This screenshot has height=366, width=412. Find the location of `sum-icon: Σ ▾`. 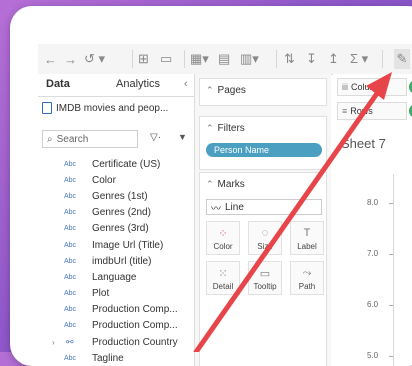

sum-icon: Σ ▾ is located at coordinates (359, 59).